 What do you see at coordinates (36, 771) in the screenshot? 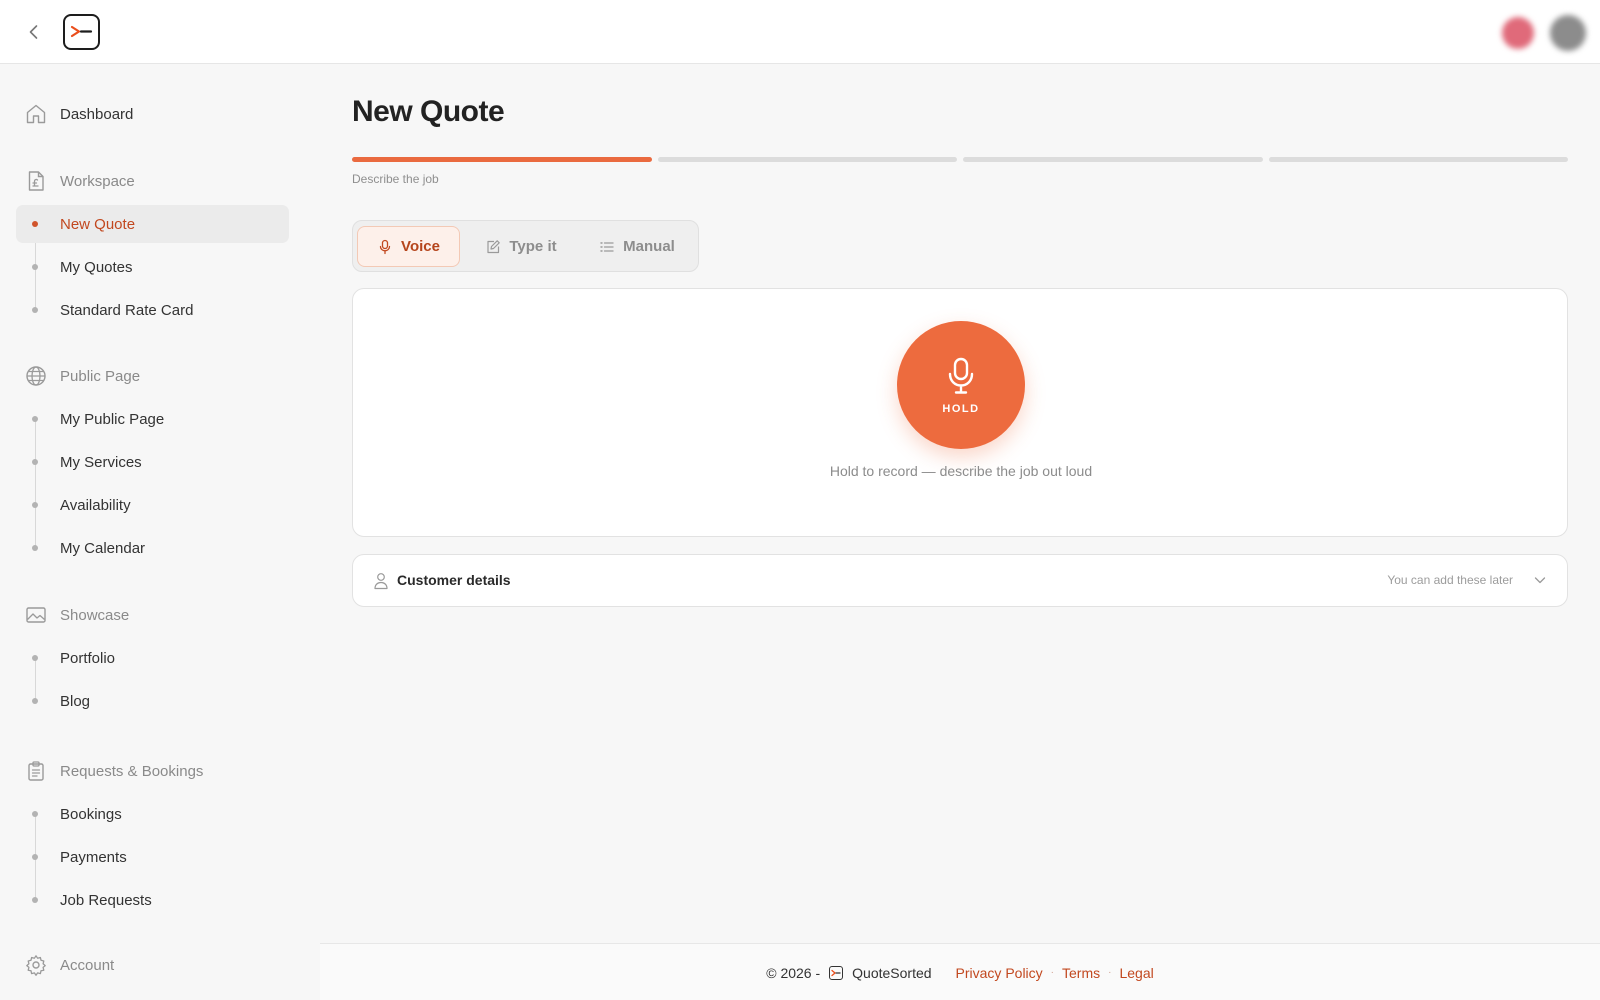
I see `clipboard-icon` at bounding box center [36, 771].